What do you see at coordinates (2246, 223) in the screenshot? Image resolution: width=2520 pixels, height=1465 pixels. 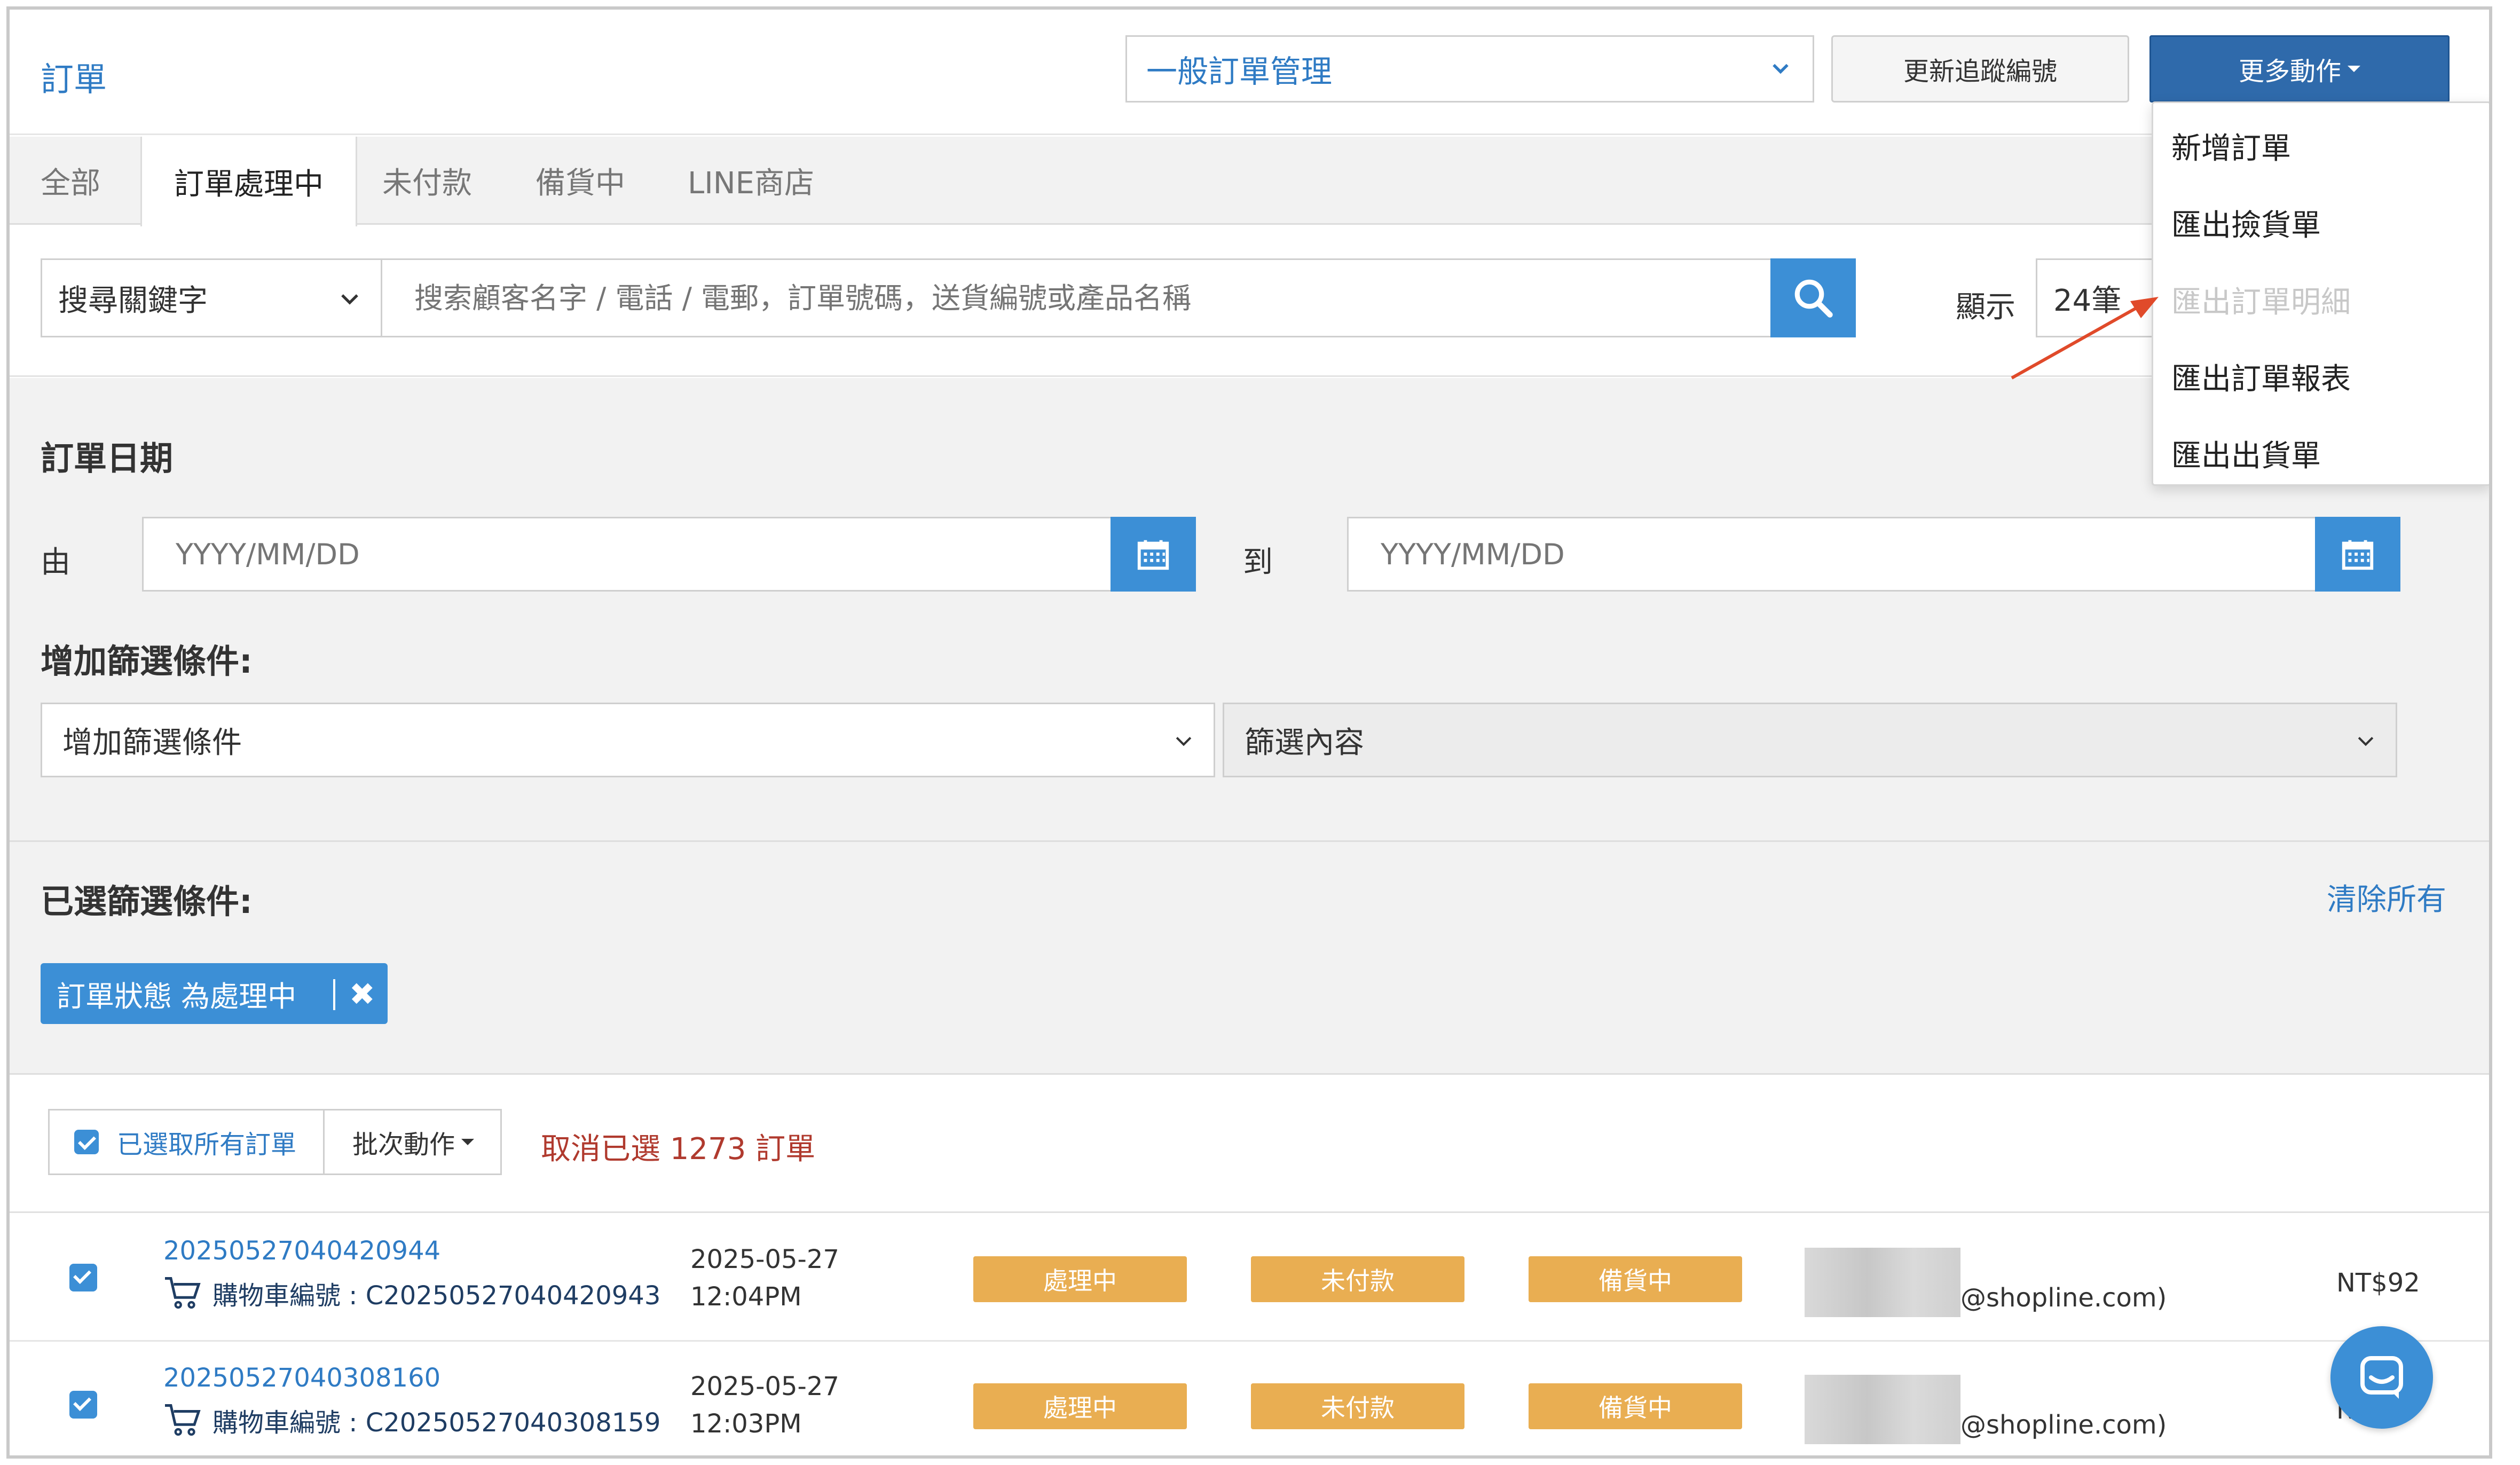 I see `menu-item-export-picking: 匯出撿貨單` at bounding box center [2246, 223].